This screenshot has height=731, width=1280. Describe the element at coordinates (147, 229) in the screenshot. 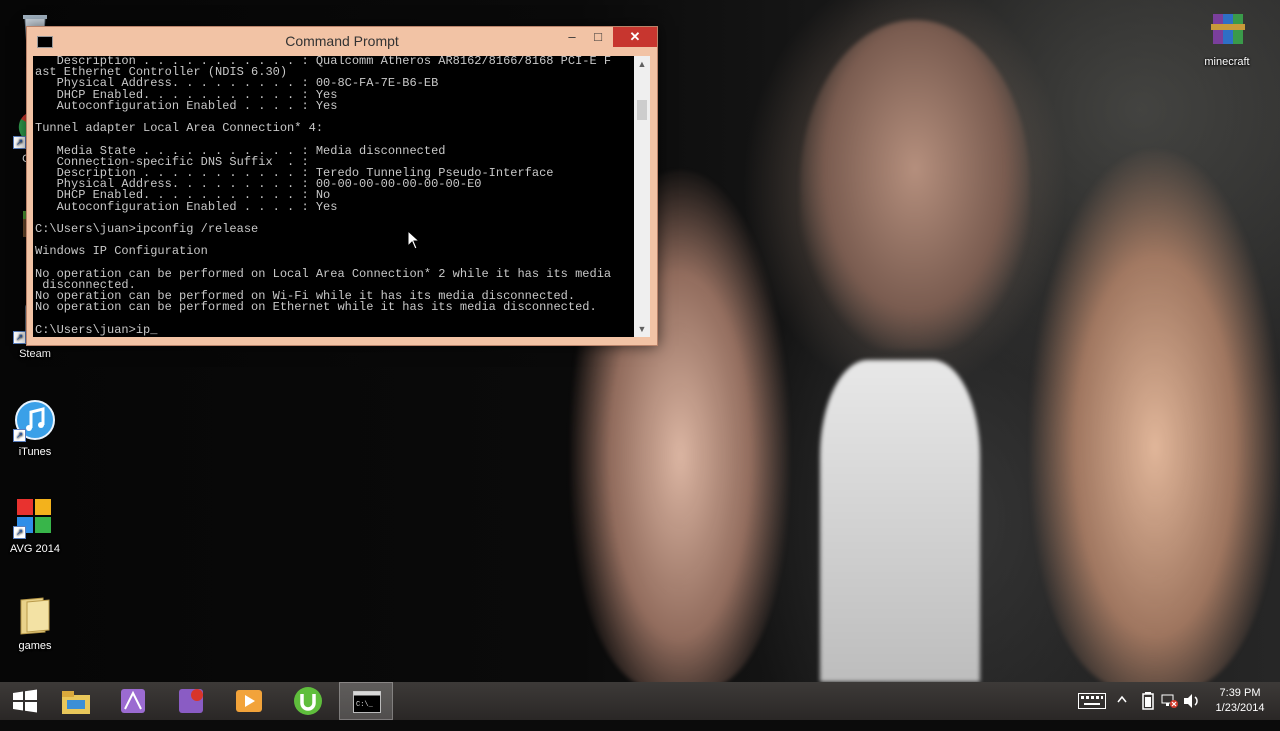

I see `console-line: C:\Users\juan>ipconfig /release` at that location.